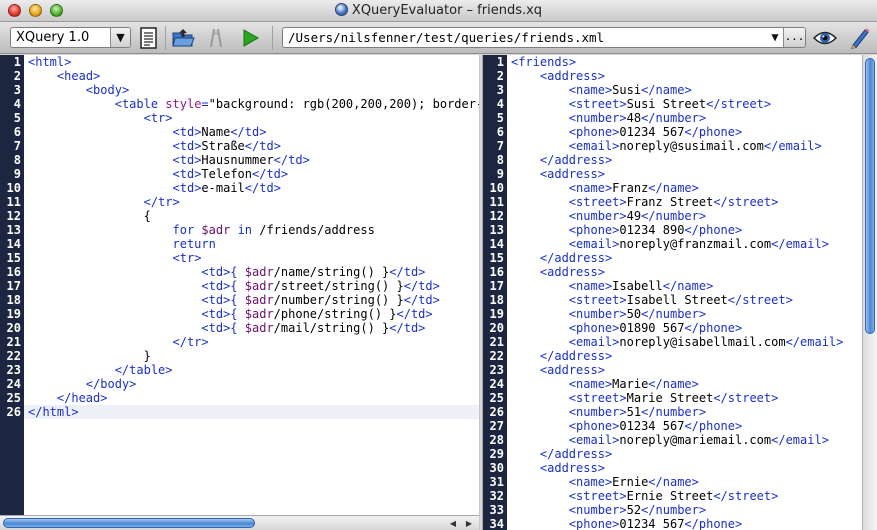 Image resolution: width=877 pixels, height=530 pixels. Describe the element at coordinates (692, 90) in the screenshot. I see `code-line: <name>Susi</name>` at that location.